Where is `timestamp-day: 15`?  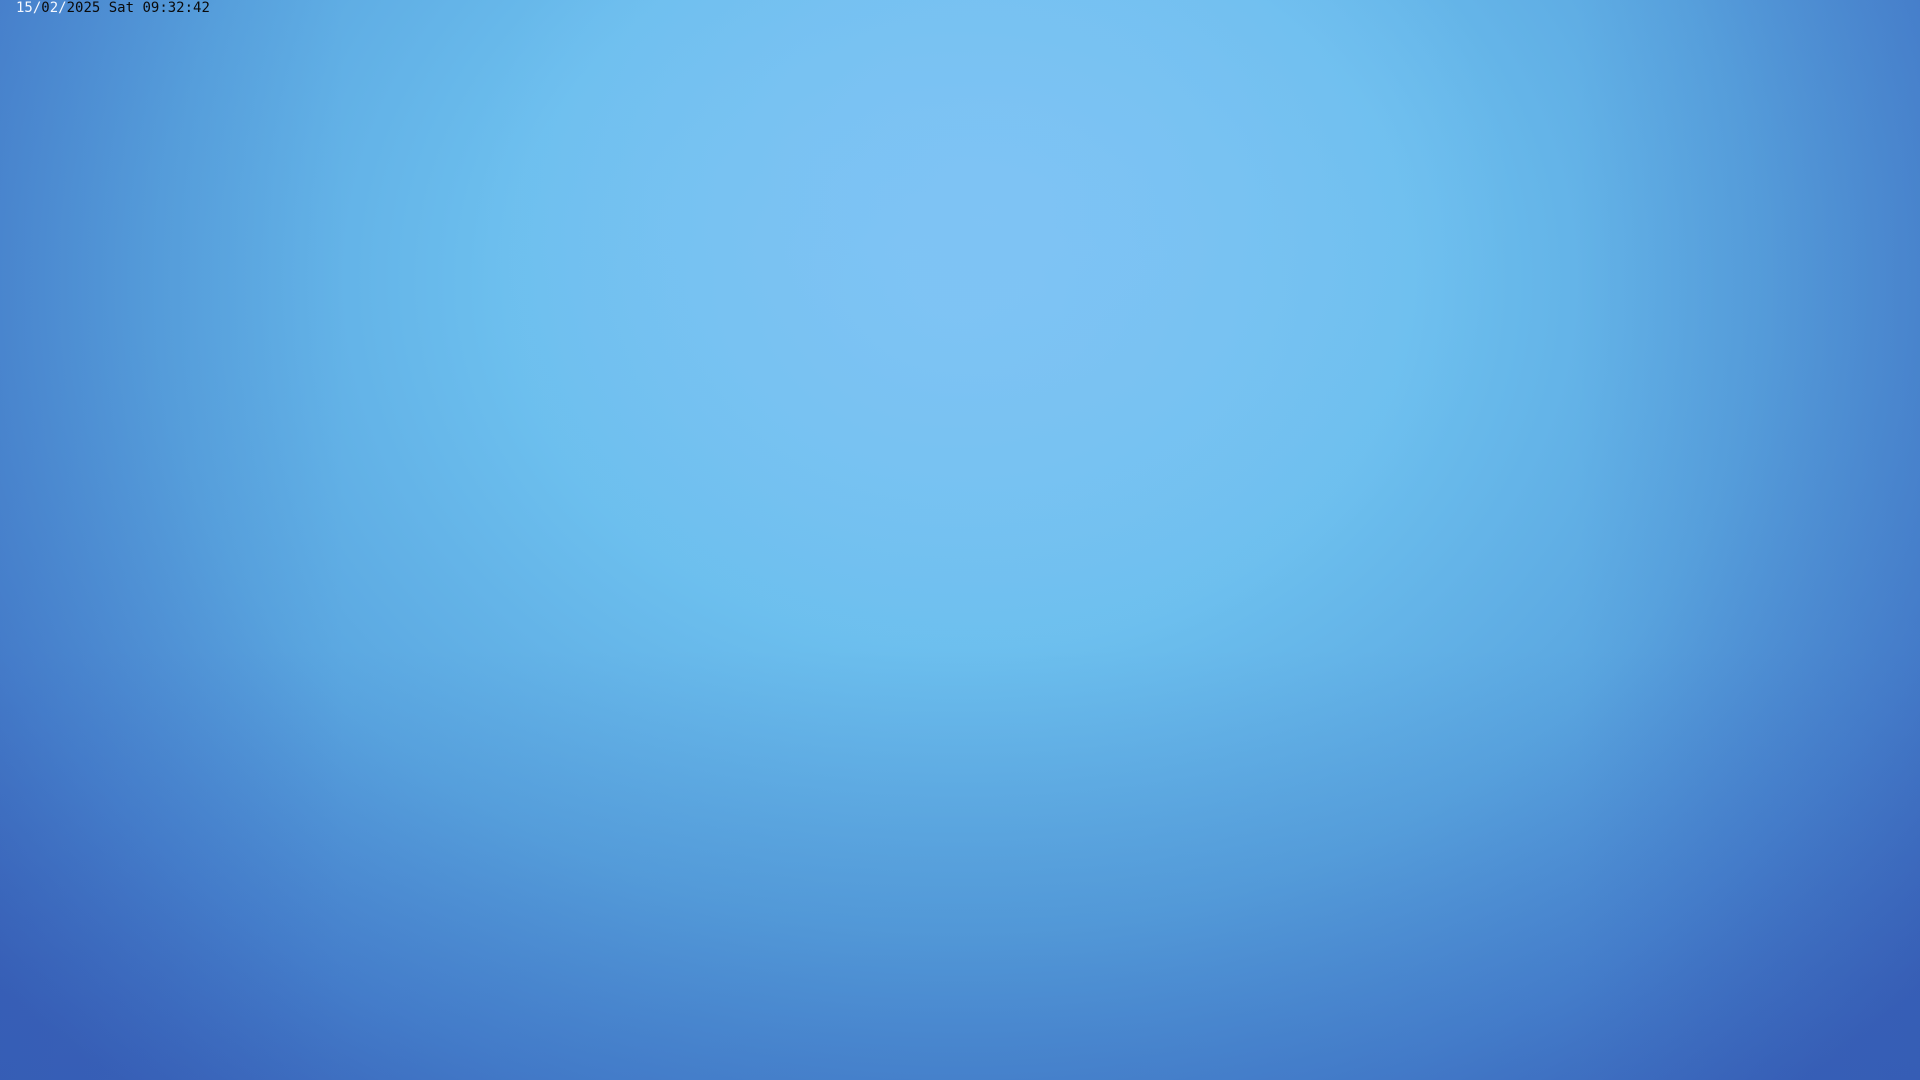
timestamp-day: 15 is located at coordinates (24, 8).